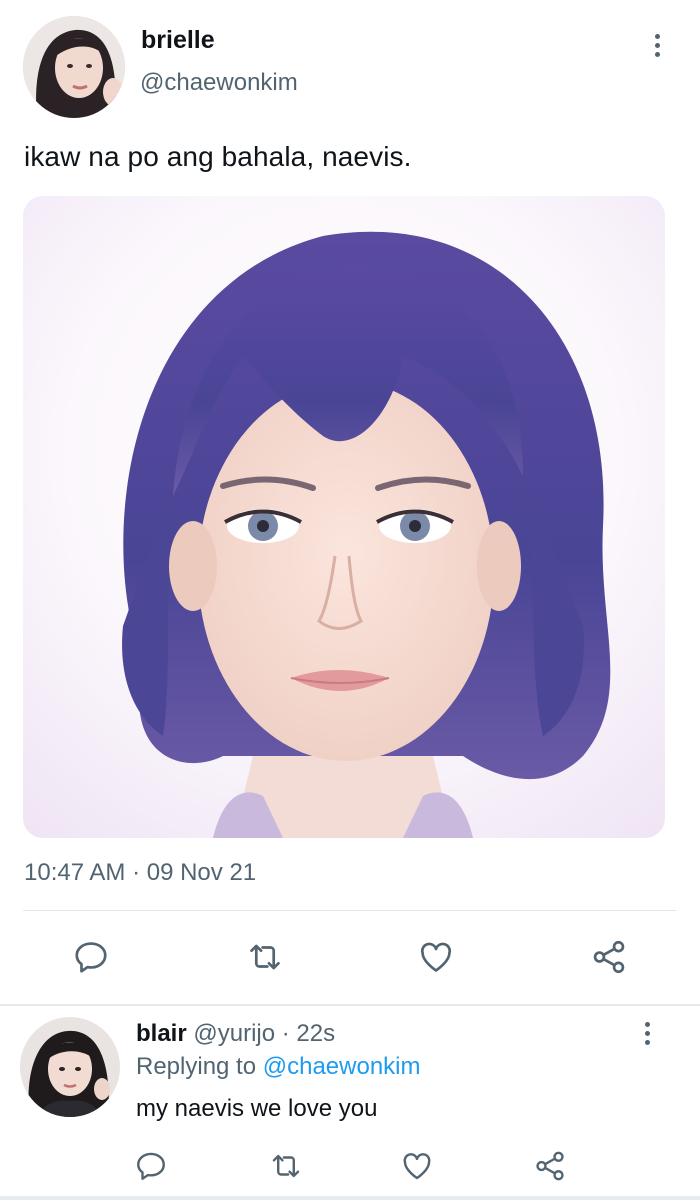  I want to click on reply-text: my naevis we love you, so click(257, 1108).